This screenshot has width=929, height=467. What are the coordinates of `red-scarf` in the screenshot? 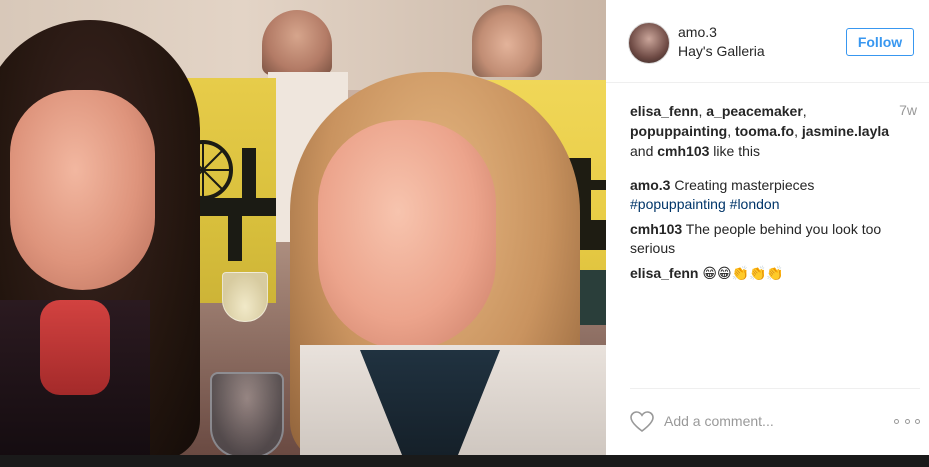 It's located at (75, 347).